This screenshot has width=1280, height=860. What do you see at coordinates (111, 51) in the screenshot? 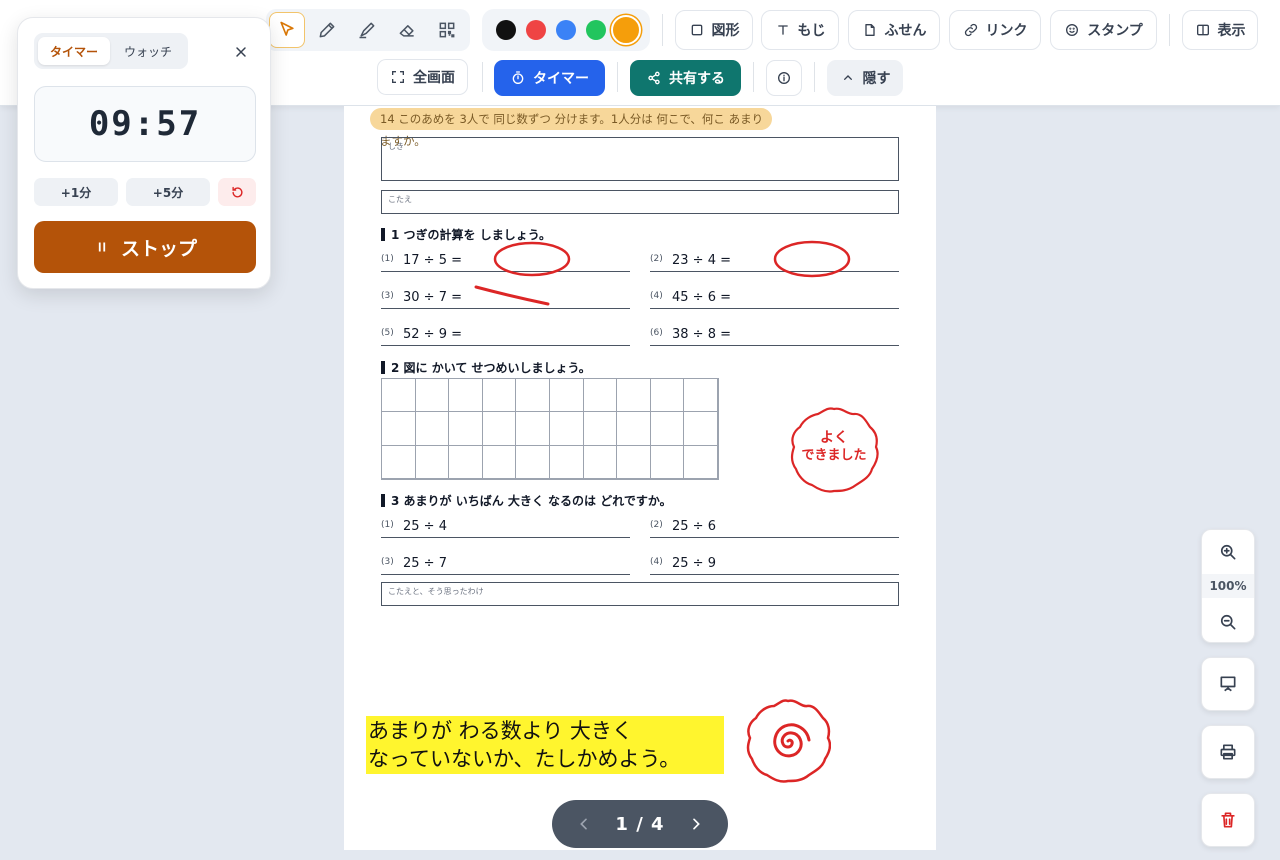
I see `timer-mode-tabs: タイマー ウォッチ` at bounding box center [111, 51].